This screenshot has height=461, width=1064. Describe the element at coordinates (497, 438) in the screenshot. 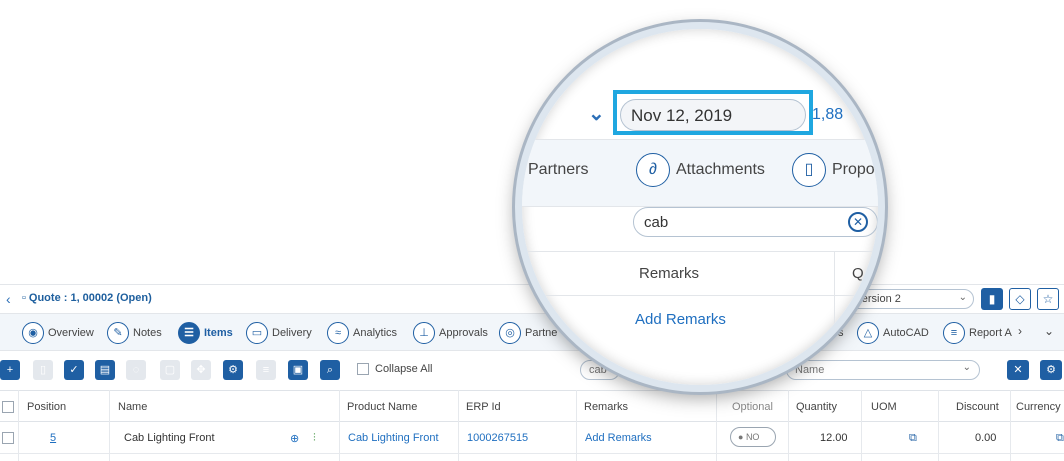

I see `erp-id-link: 1000267515` at that location.